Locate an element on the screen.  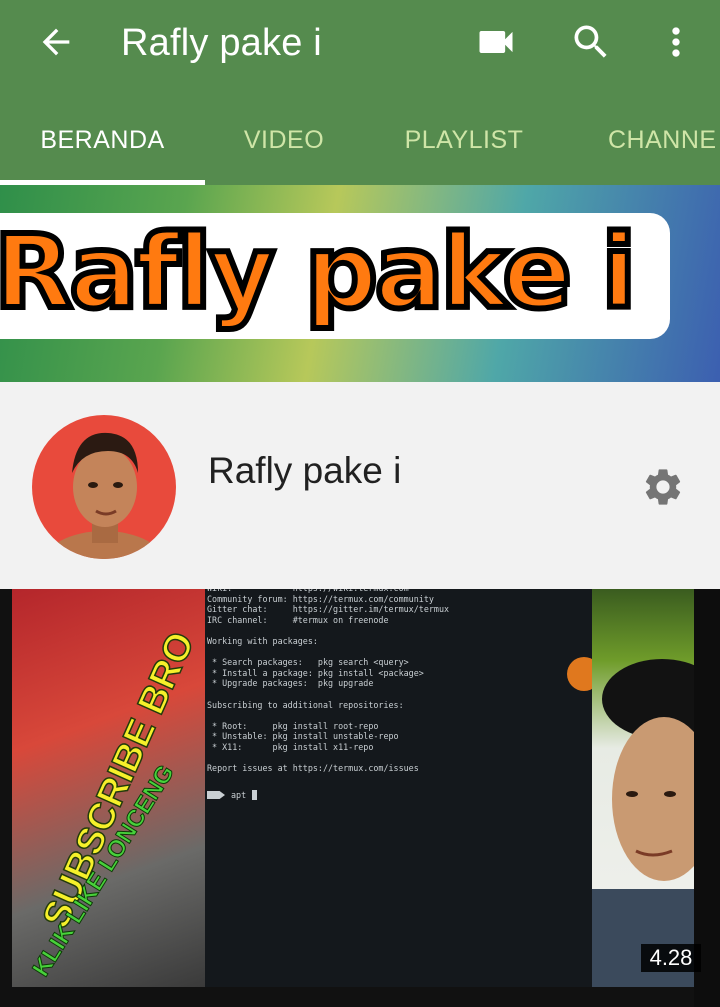
thumbnail-right-panel is located at coordinates (643, 788).